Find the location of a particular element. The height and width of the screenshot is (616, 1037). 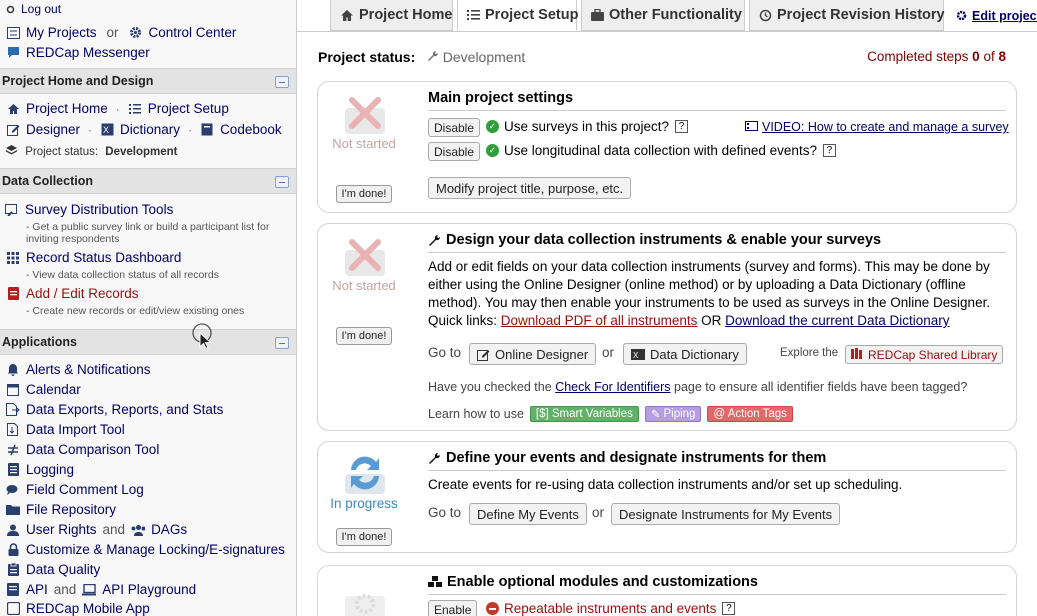

online-designer-button: Online Designer is located at coordinates (533, 354).